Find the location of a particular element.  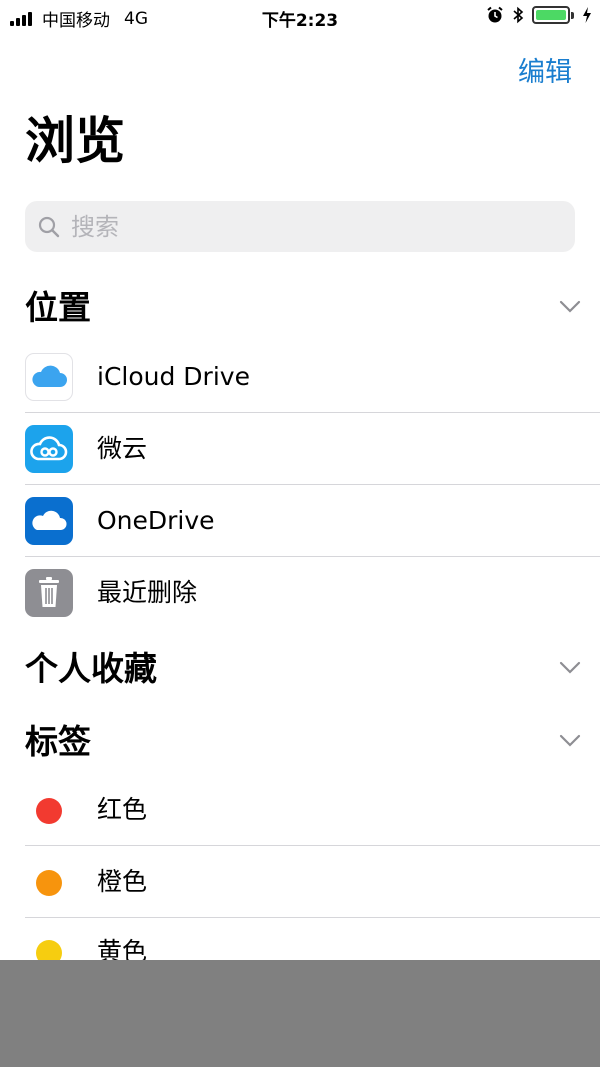

onedrive-icon is located at coordinates (49, 521).